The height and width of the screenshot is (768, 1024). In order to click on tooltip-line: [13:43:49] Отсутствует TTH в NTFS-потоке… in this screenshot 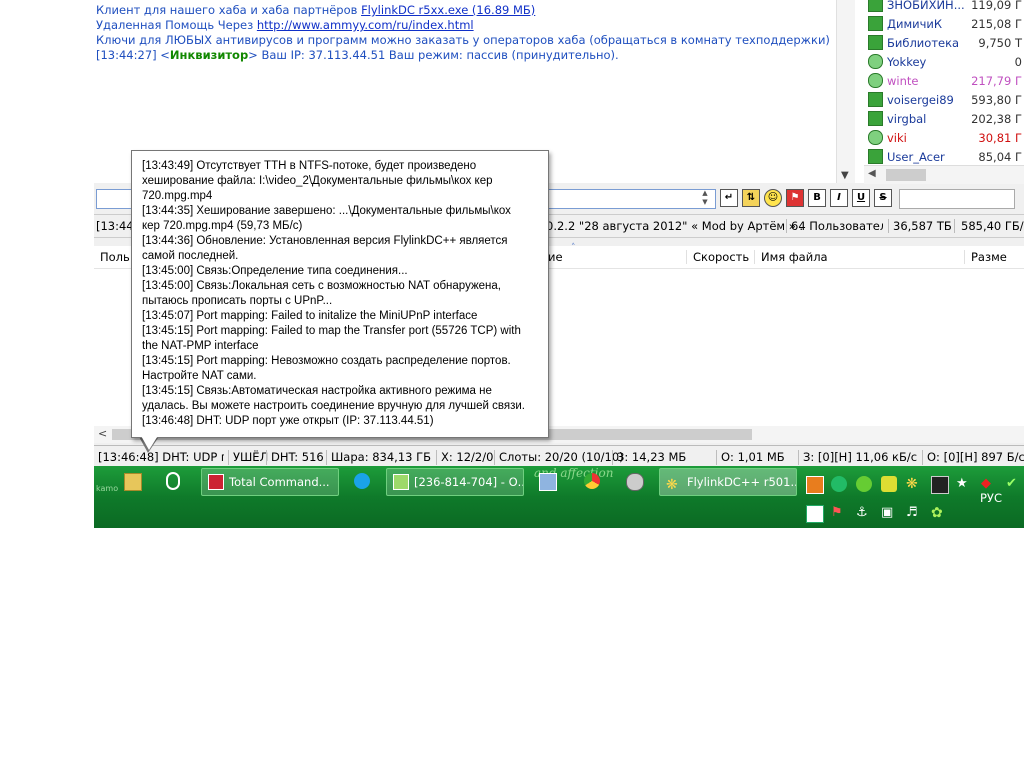, I will do `click(309, 166)`.